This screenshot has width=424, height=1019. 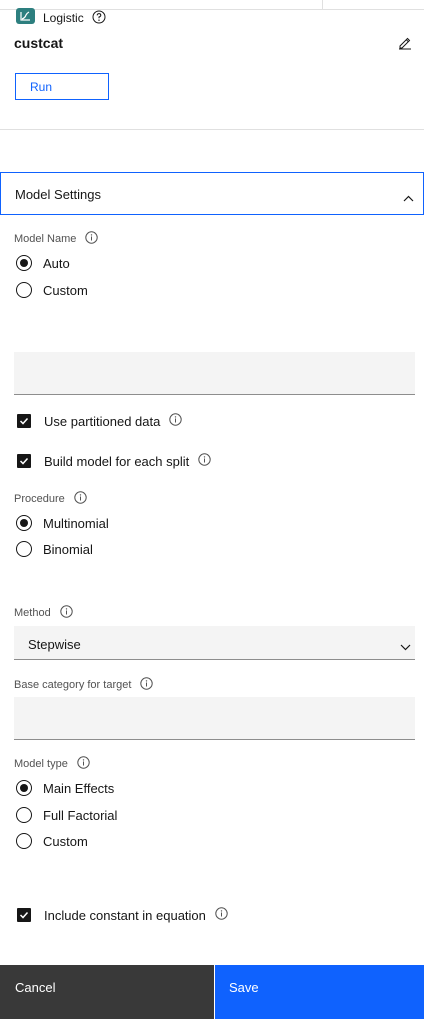 I want to click on checkbox-label: Include constant in equation, so click(x=125, y=915).